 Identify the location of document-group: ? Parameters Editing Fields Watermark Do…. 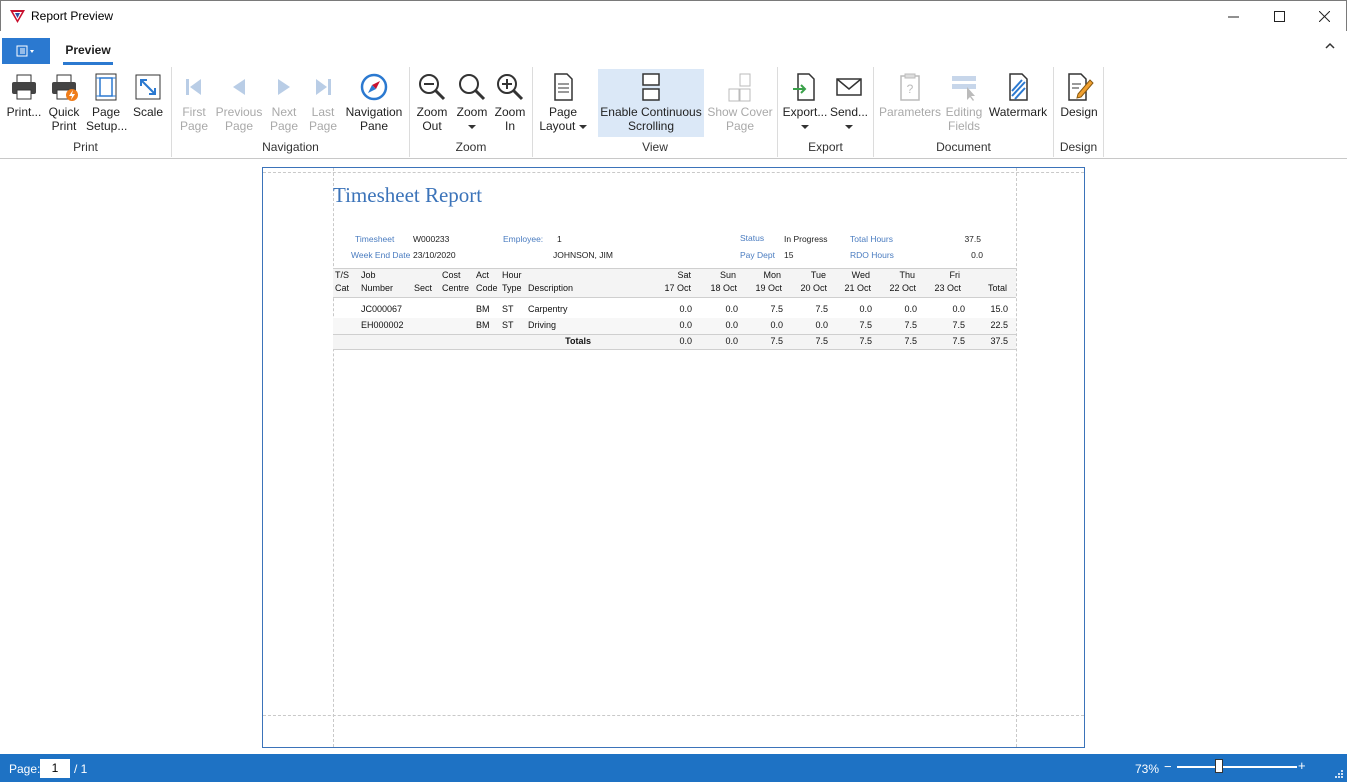
(964, 112).